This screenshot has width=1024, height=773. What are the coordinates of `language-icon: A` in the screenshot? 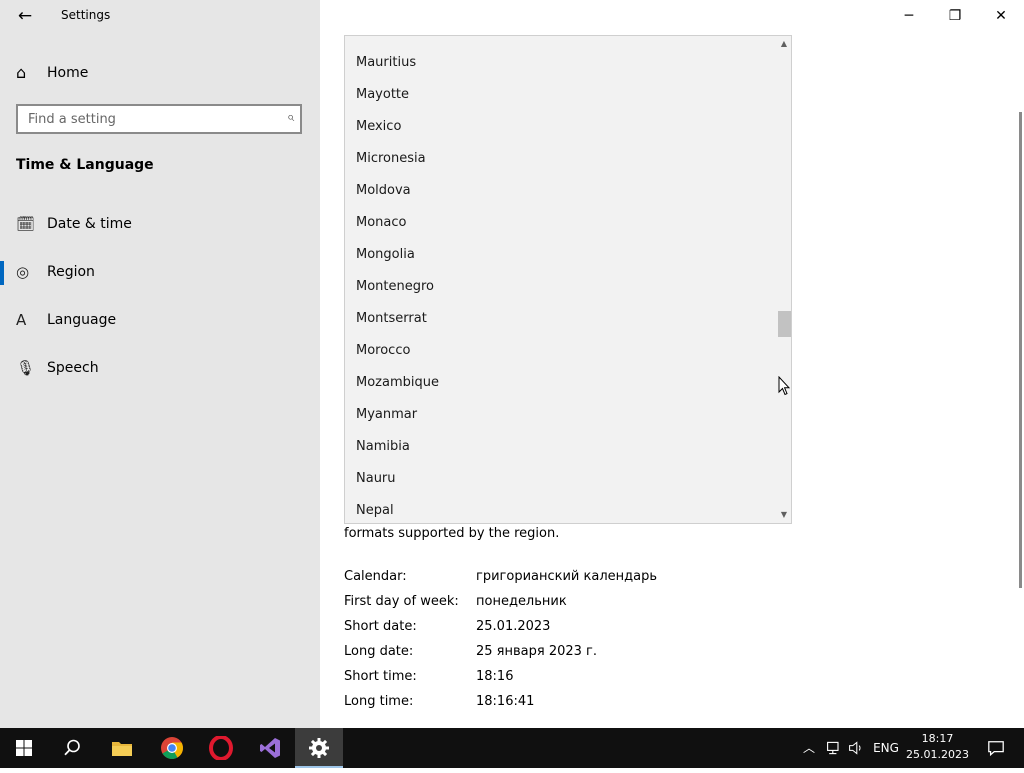 It's located at (21, 320).